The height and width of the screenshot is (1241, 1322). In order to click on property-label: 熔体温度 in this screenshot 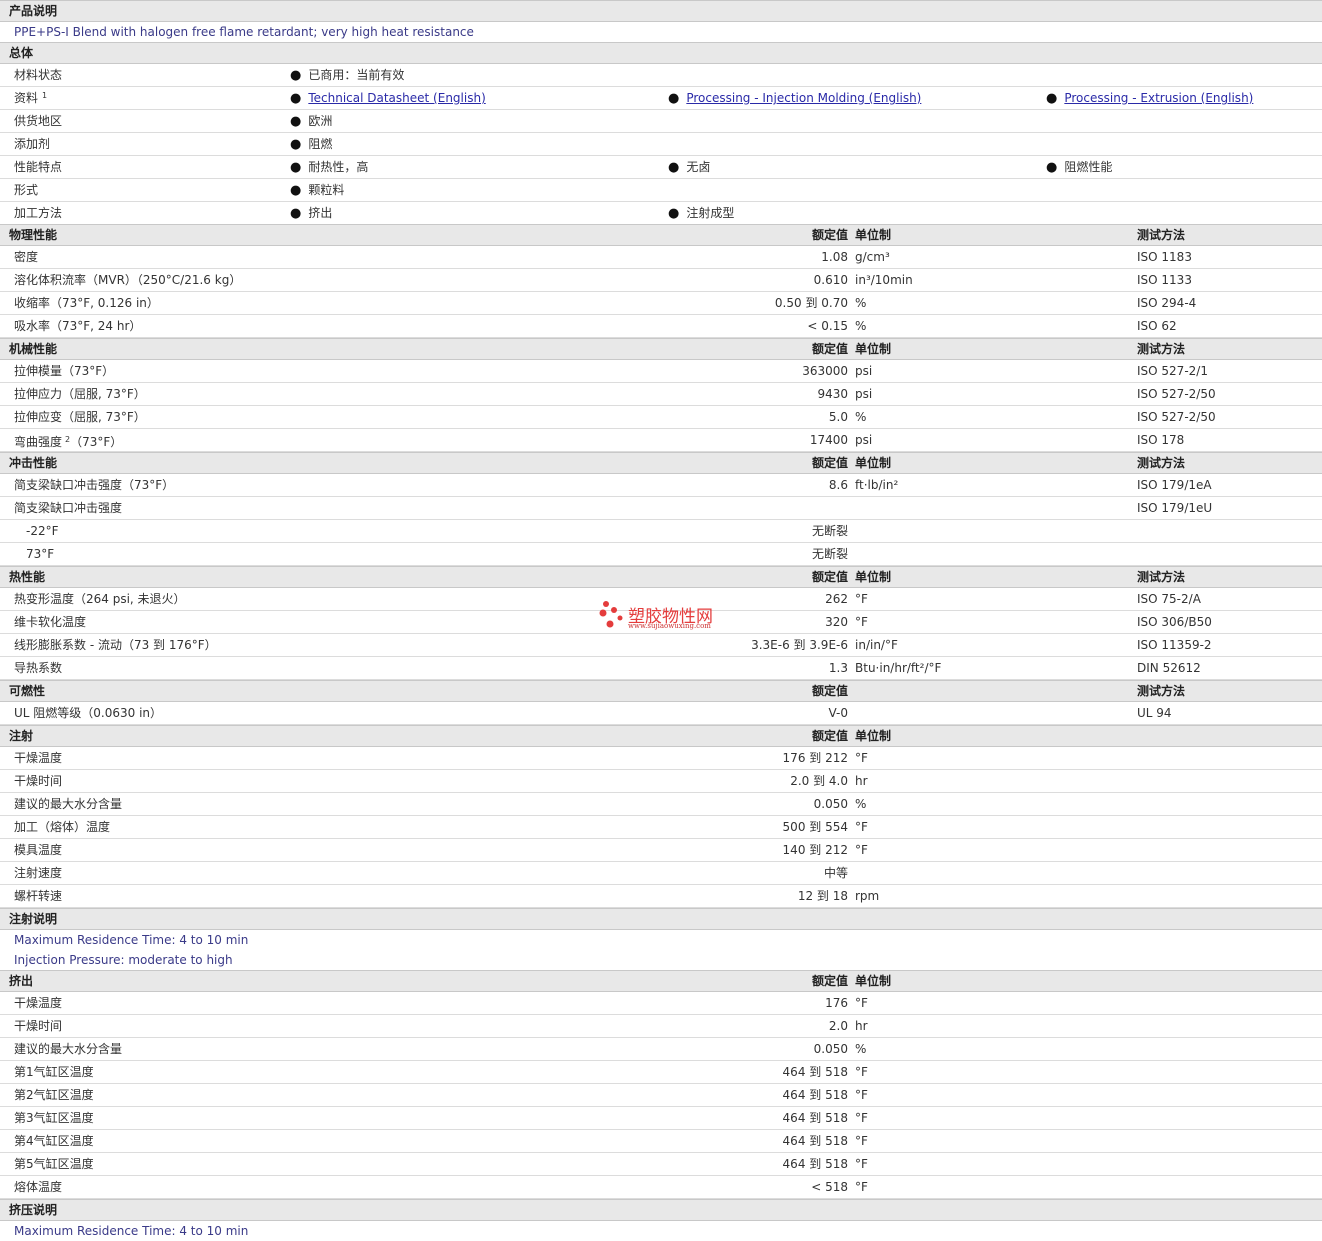, I will do `click(38, 1187)`.